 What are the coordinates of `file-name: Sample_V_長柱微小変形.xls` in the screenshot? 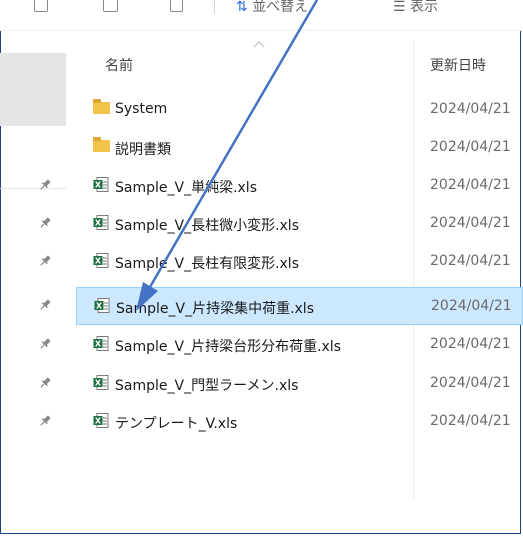 It's located at (207, 226).